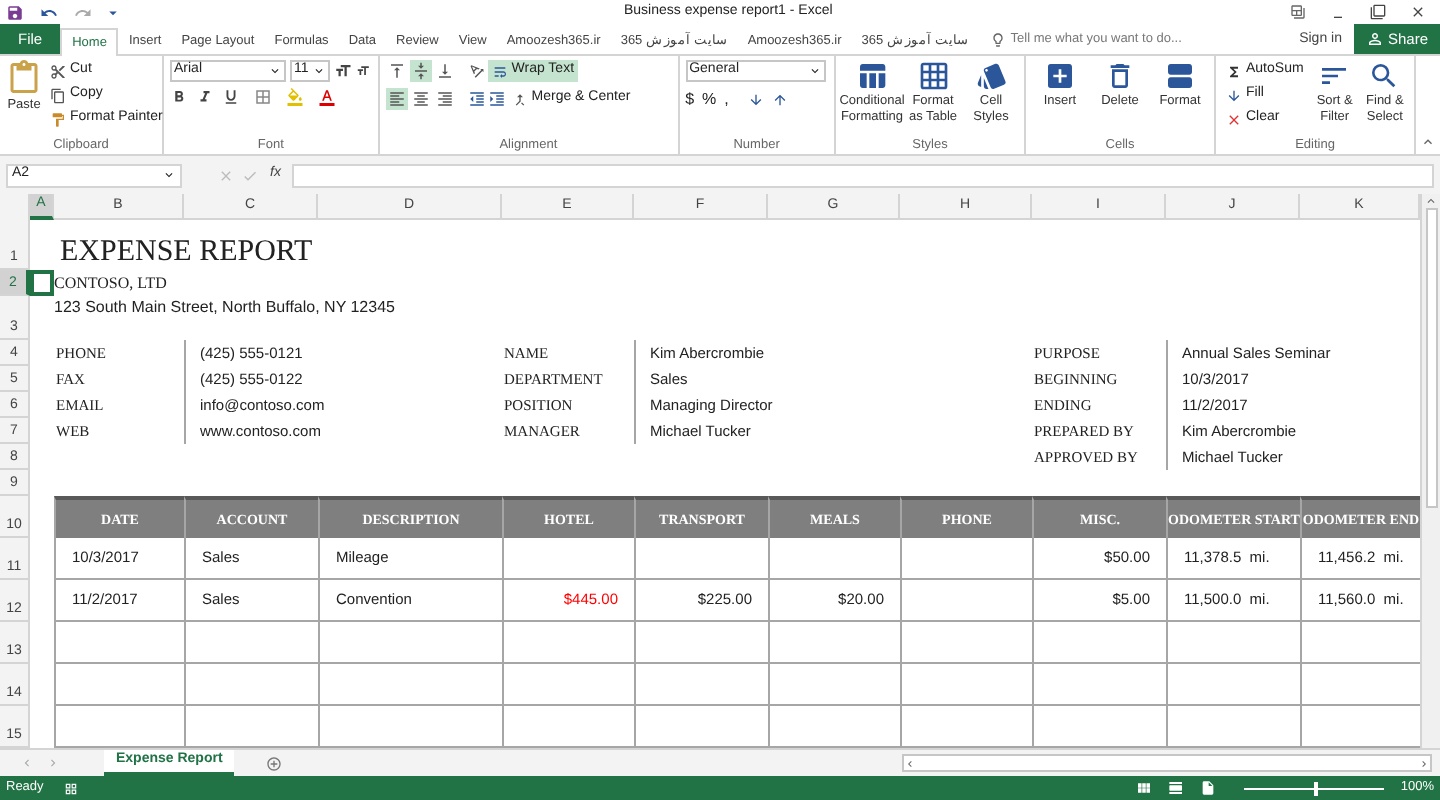 Image resolution: width=1440 pixels, height=800 pixels. I want to click on scroll-left-icon, so click(910, 763).